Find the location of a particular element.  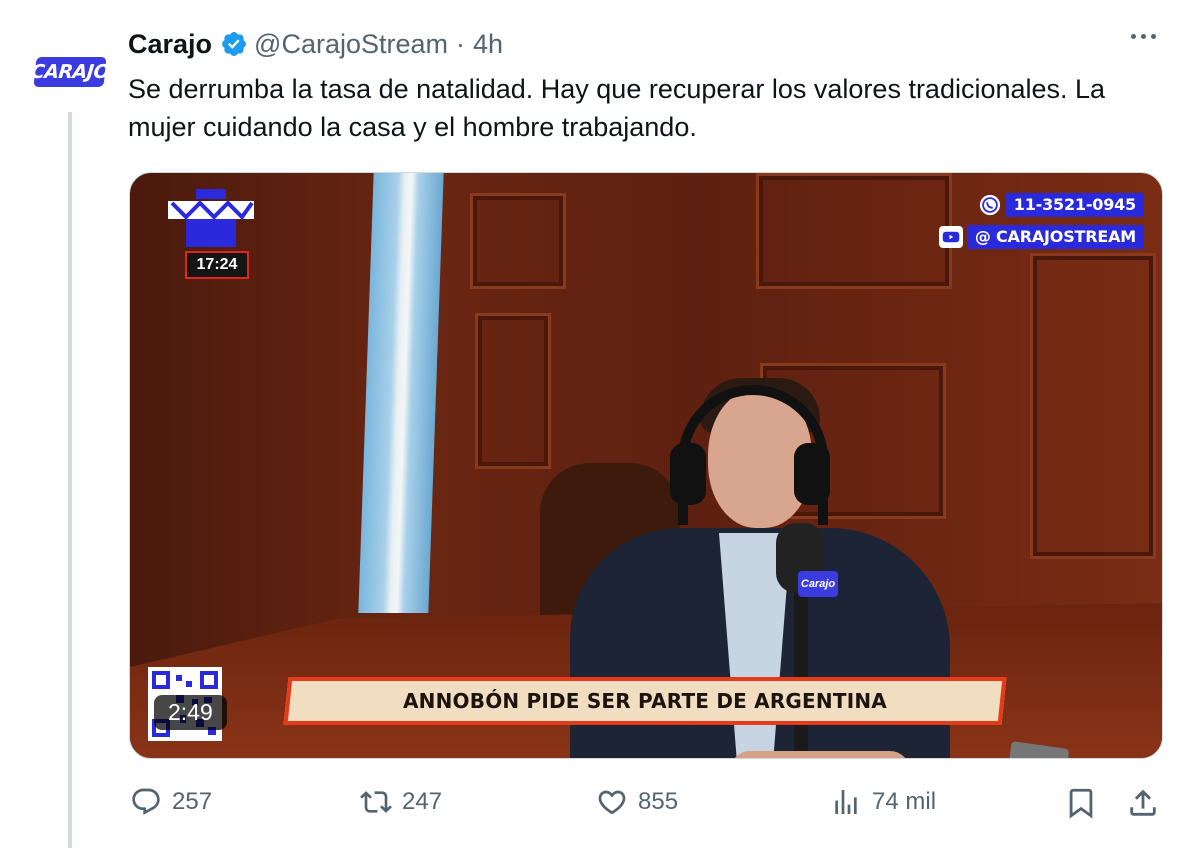

views-icon is located at coordinates (846, 802).